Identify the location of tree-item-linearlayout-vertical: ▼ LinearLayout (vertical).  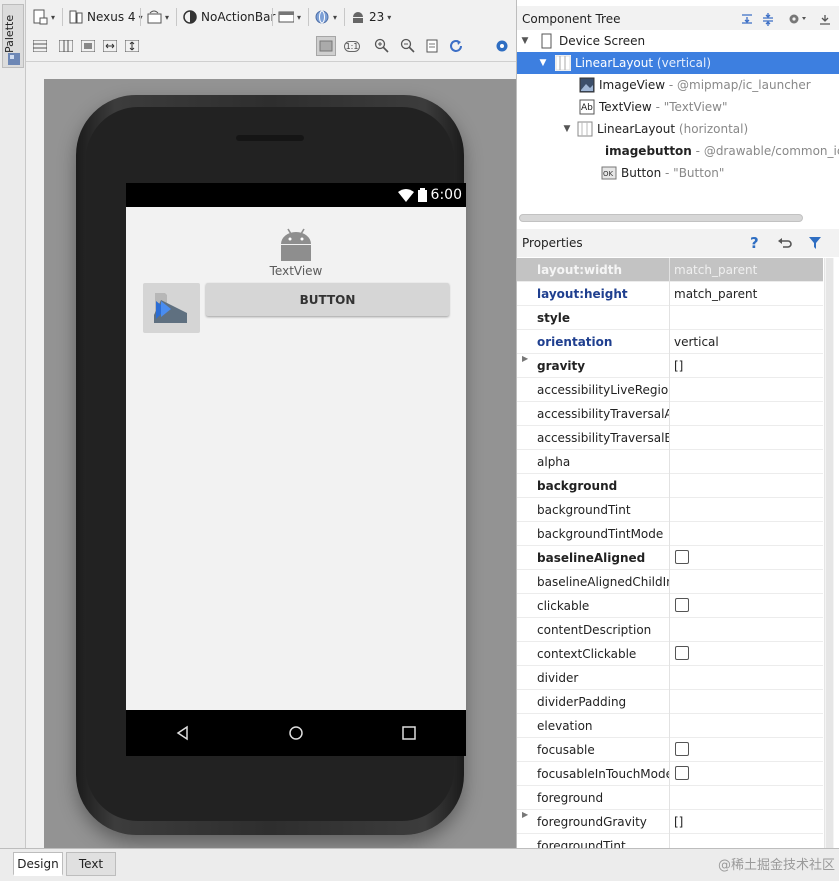
(678, 63).